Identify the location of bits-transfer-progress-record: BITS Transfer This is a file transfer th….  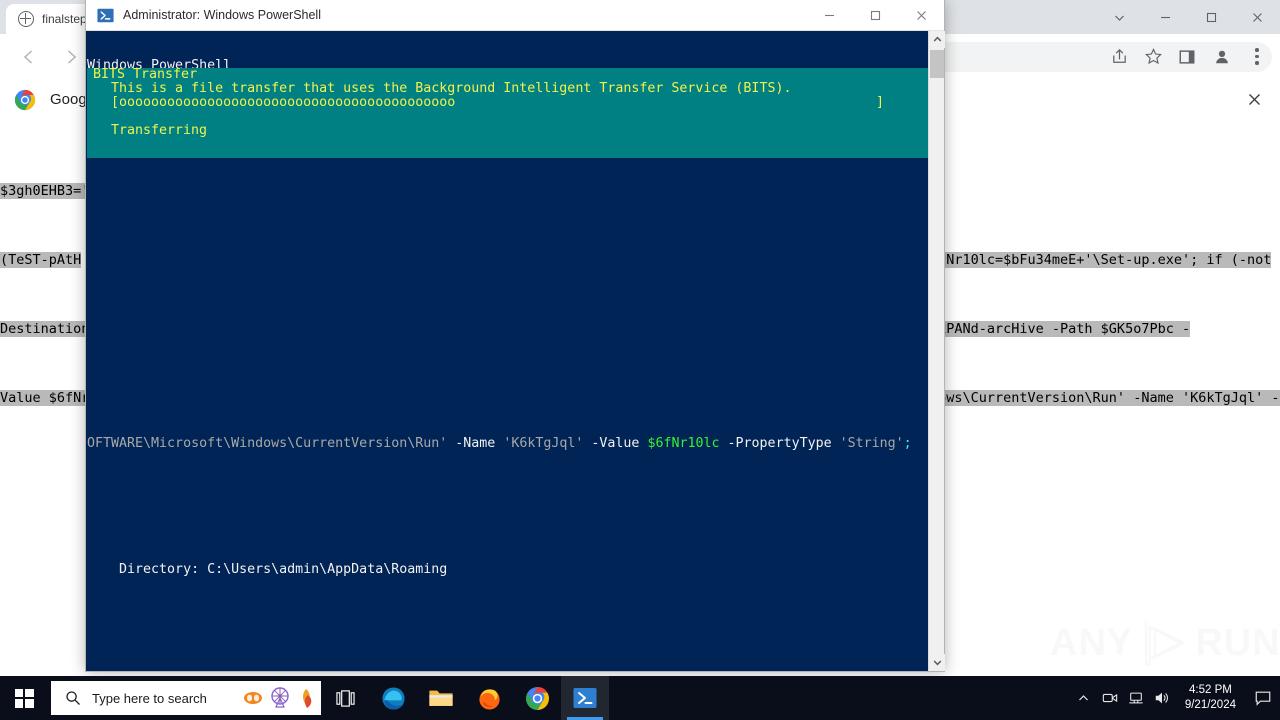
(514, 113).